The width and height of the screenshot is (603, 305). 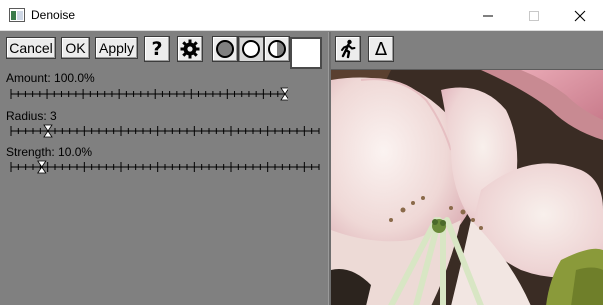 I want to click on window-title: Denoise, so click(x=53, y=15).